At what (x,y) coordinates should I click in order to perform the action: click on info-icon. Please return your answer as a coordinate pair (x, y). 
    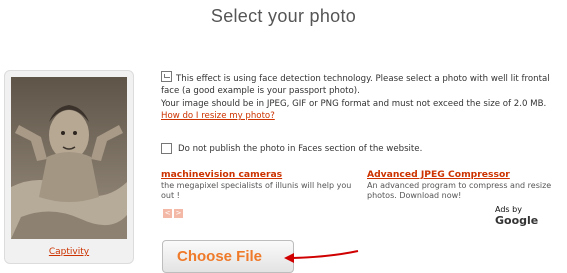
    Looking at the image, I should click on (166, 76).